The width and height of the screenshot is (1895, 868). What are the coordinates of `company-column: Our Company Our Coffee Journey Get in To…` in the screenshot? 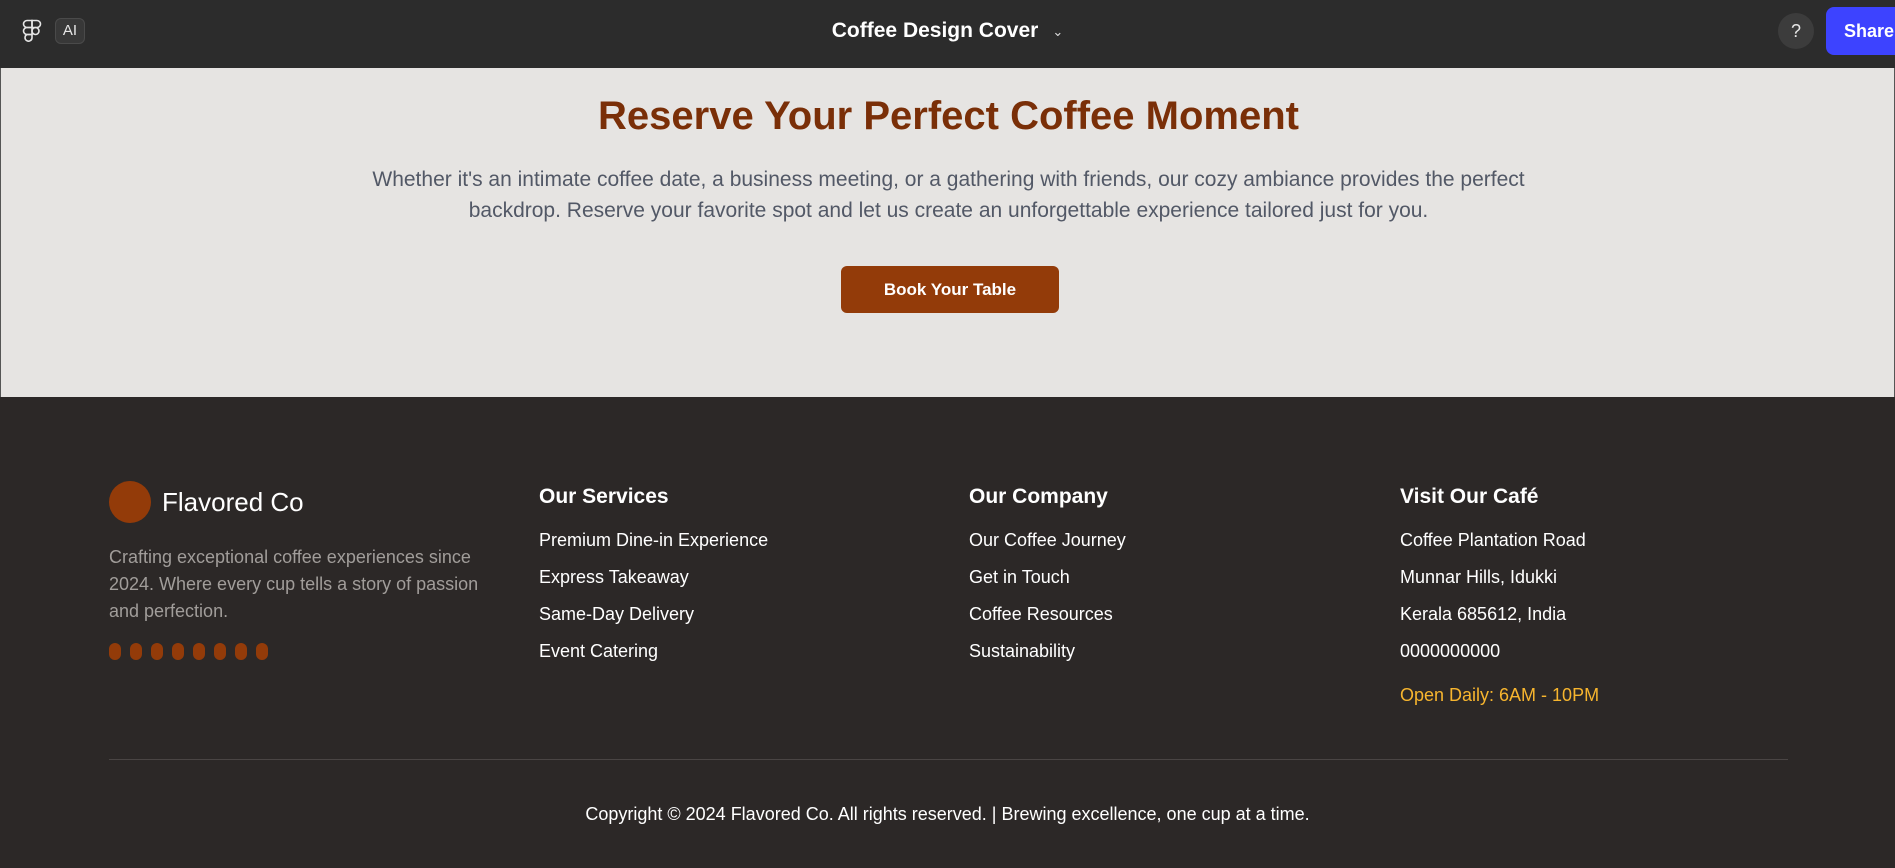 It's located at (1047, 580).